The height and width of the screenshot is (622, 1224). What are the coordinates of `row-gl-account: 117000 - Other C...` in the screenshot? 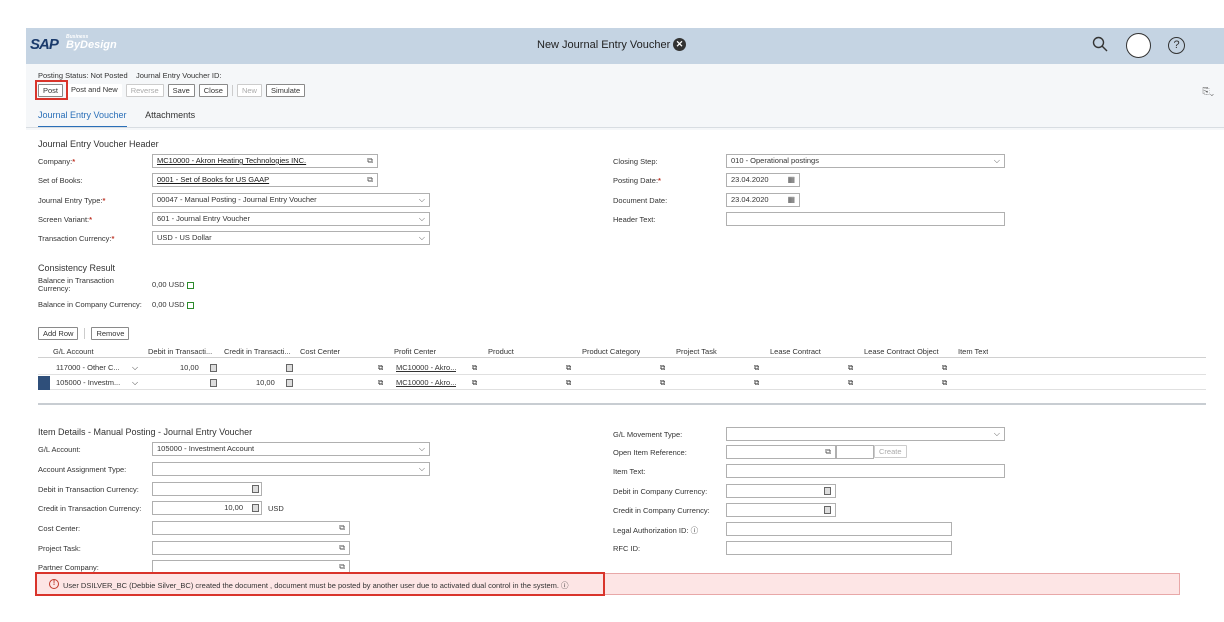 It's located at (88, 367).